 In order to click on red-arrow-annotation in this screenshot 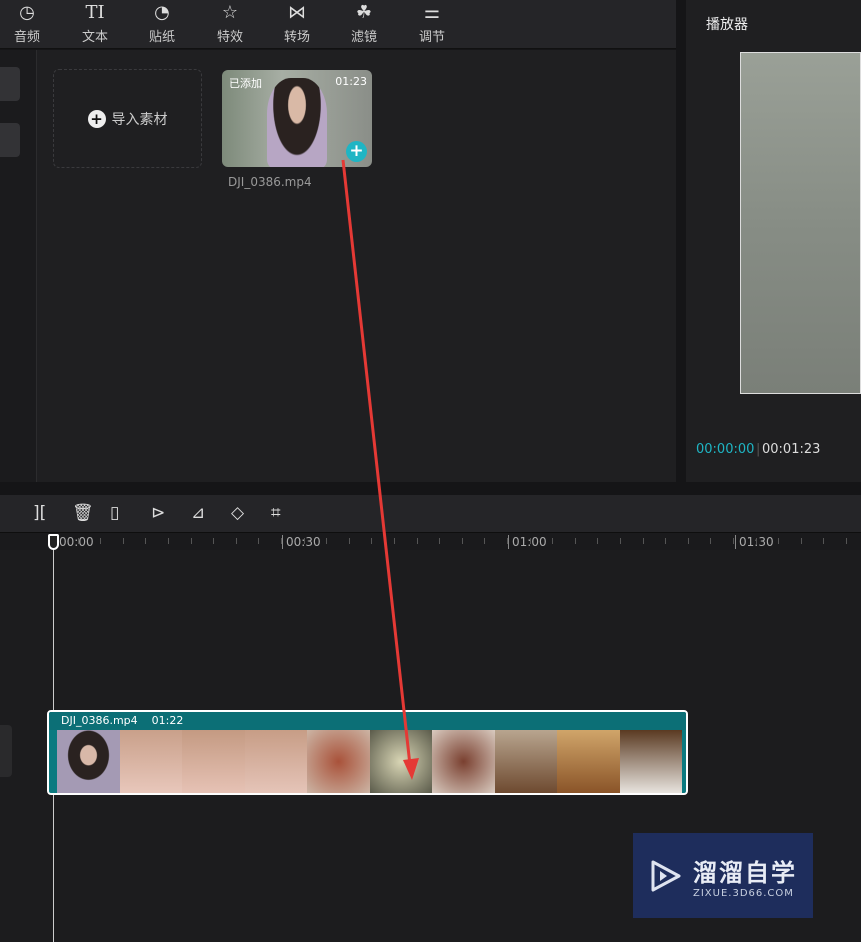, I will do `click(380, 469)`.